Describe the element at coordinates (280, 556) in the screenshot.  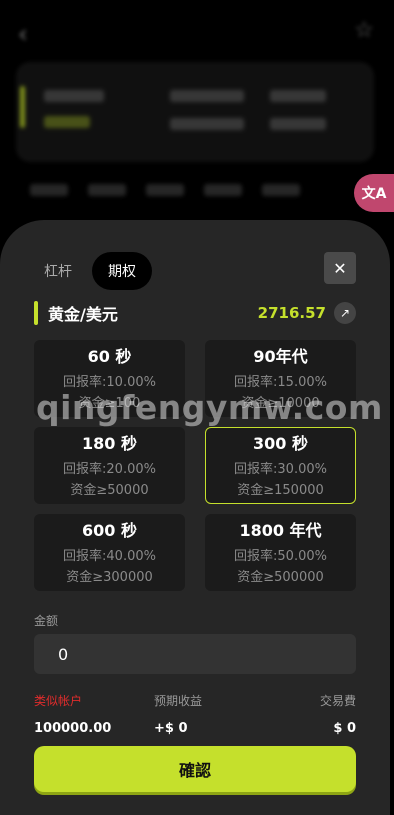
I see `option-rate: 回报率:50.00%` at that location.